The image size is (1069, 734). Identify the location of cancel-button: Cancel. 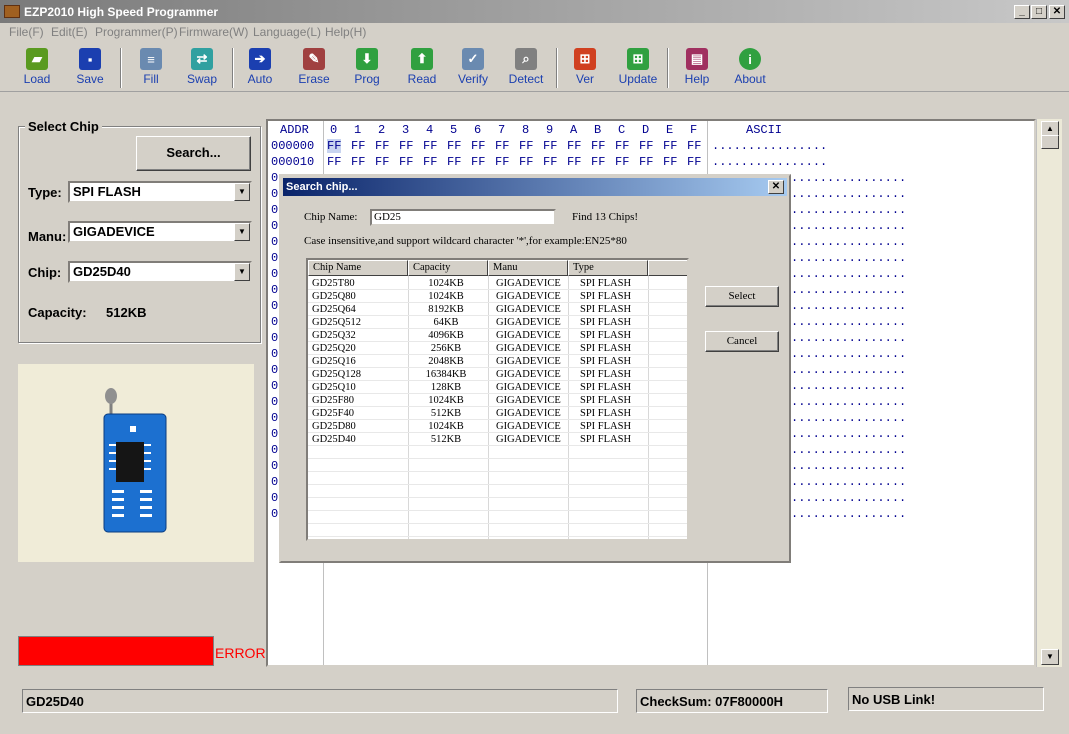
(742, 341).